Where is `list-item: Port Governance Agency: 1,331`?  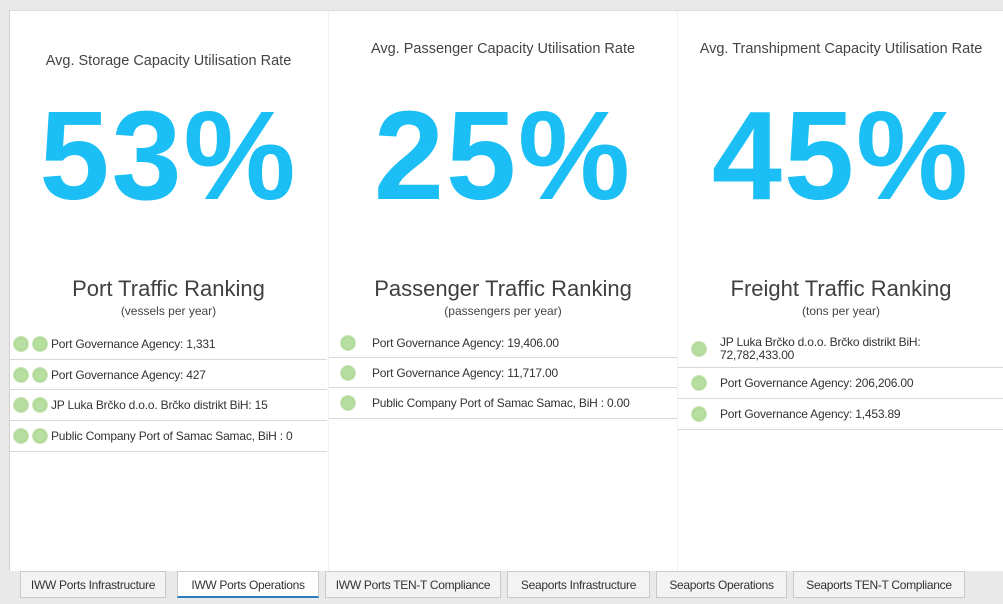 list-item: Port Governance Agency: 1,331 is located at coordinates (168, 344).